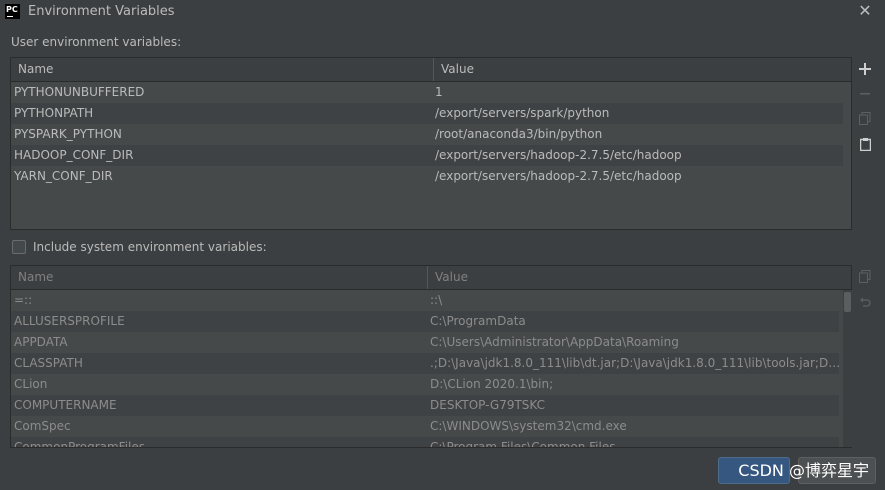 The height and width of the screenshot is (490, 885). I want to click on row-name-cell: ComSpec, so click(219, 426).